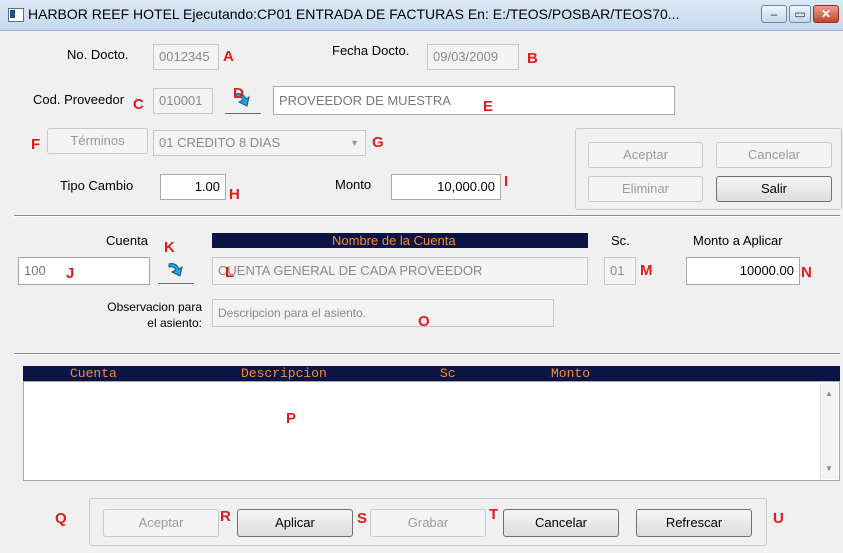  I want to click on observation-field: Descripcion para el asiento., so click(383, 313).